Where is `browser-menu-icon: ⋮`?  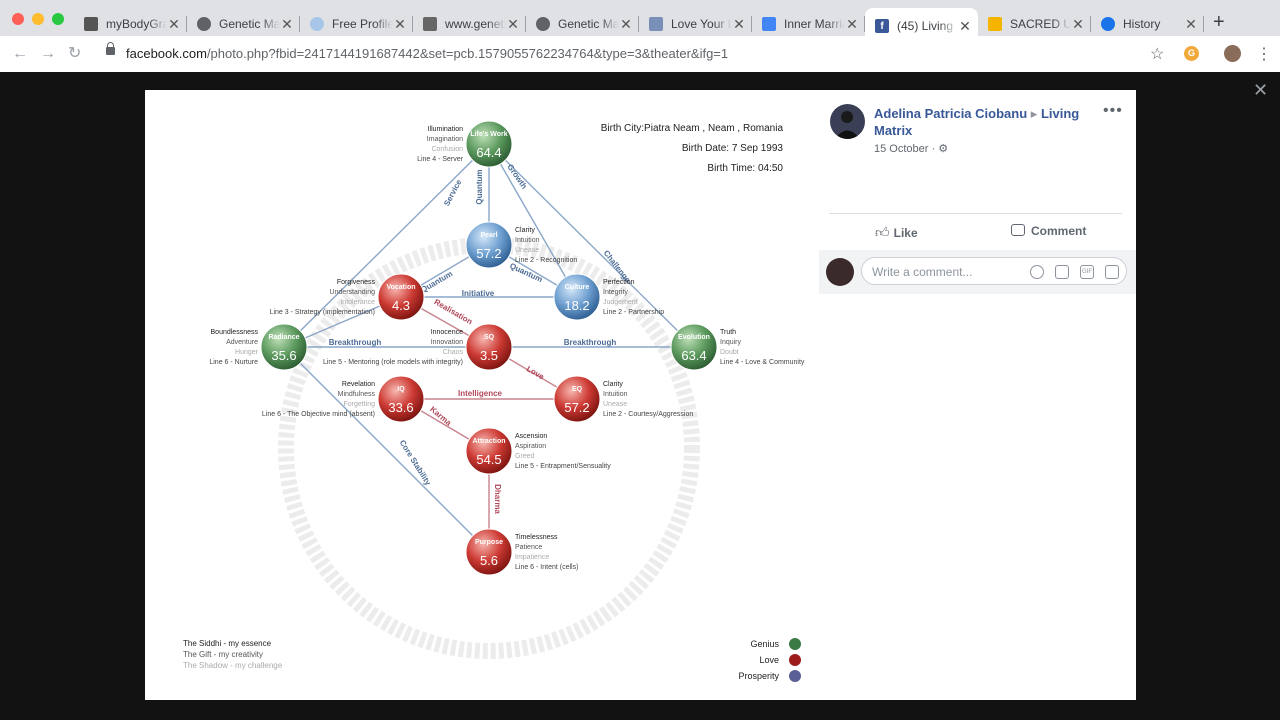
browser-menu-icon: ⋮ is located at coordinates (1264, 54).